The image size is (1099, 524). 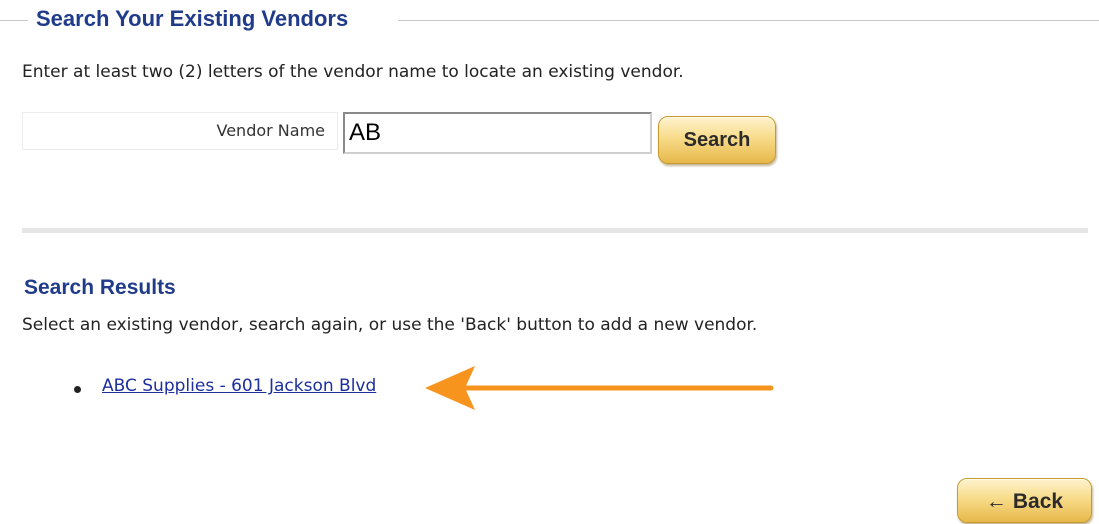 I want to click on vendor-name-input, so click(x=497, y=133).